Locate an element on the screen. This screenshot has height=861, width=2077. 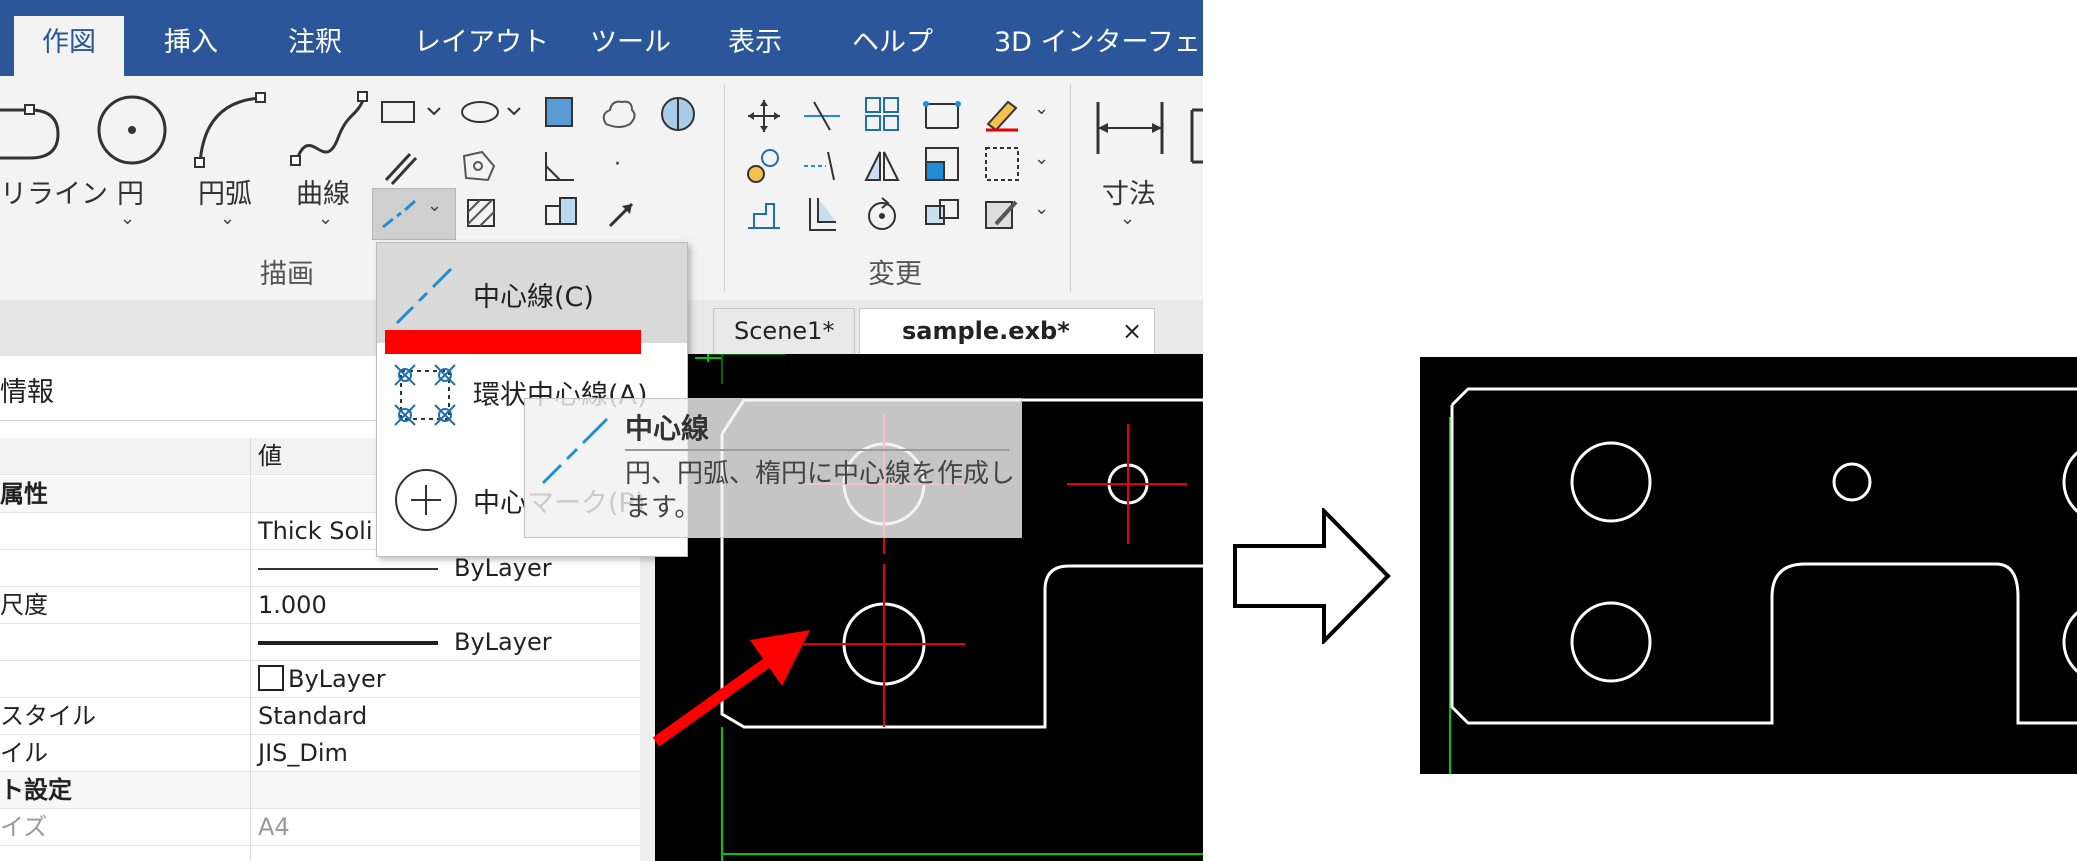
polyline-icon is located at coordinates (36, 136).